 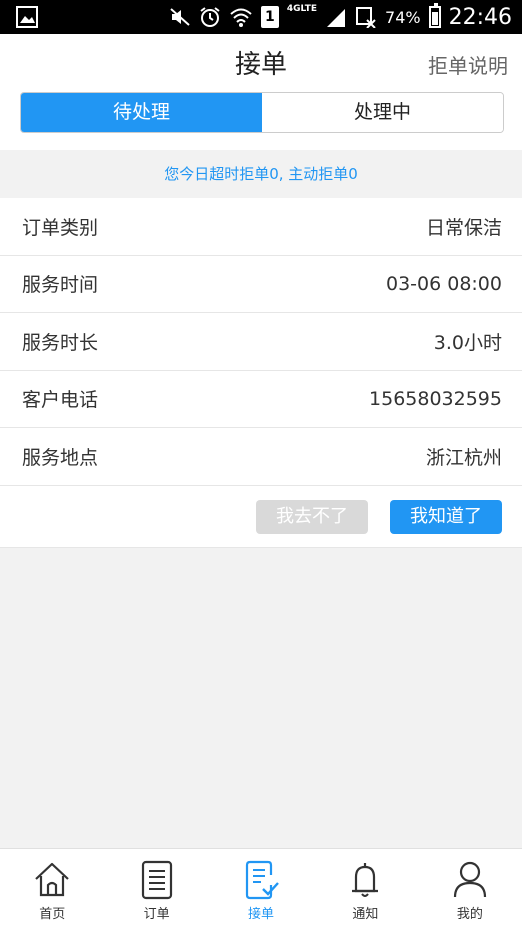 What do you see at coordinates (262, 880) in the screenshot?
I see `receive-order-icon` at bounding box center [262, 880].